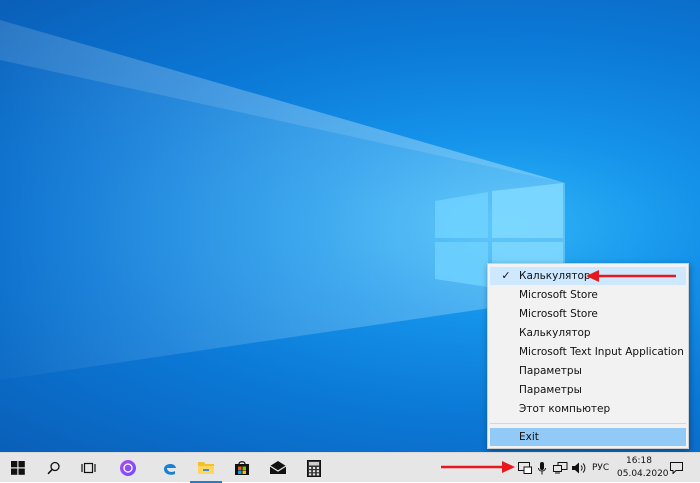 The height and width of the screenshot is (483, 700). I want to click on store-icon, so click(242, 468).